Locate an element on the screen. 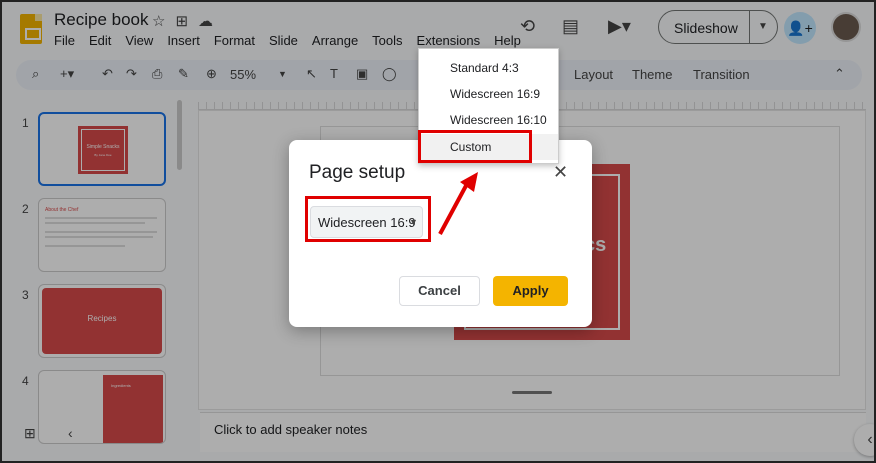  annotation-arrow-icon is located at coordinates (458, 203).